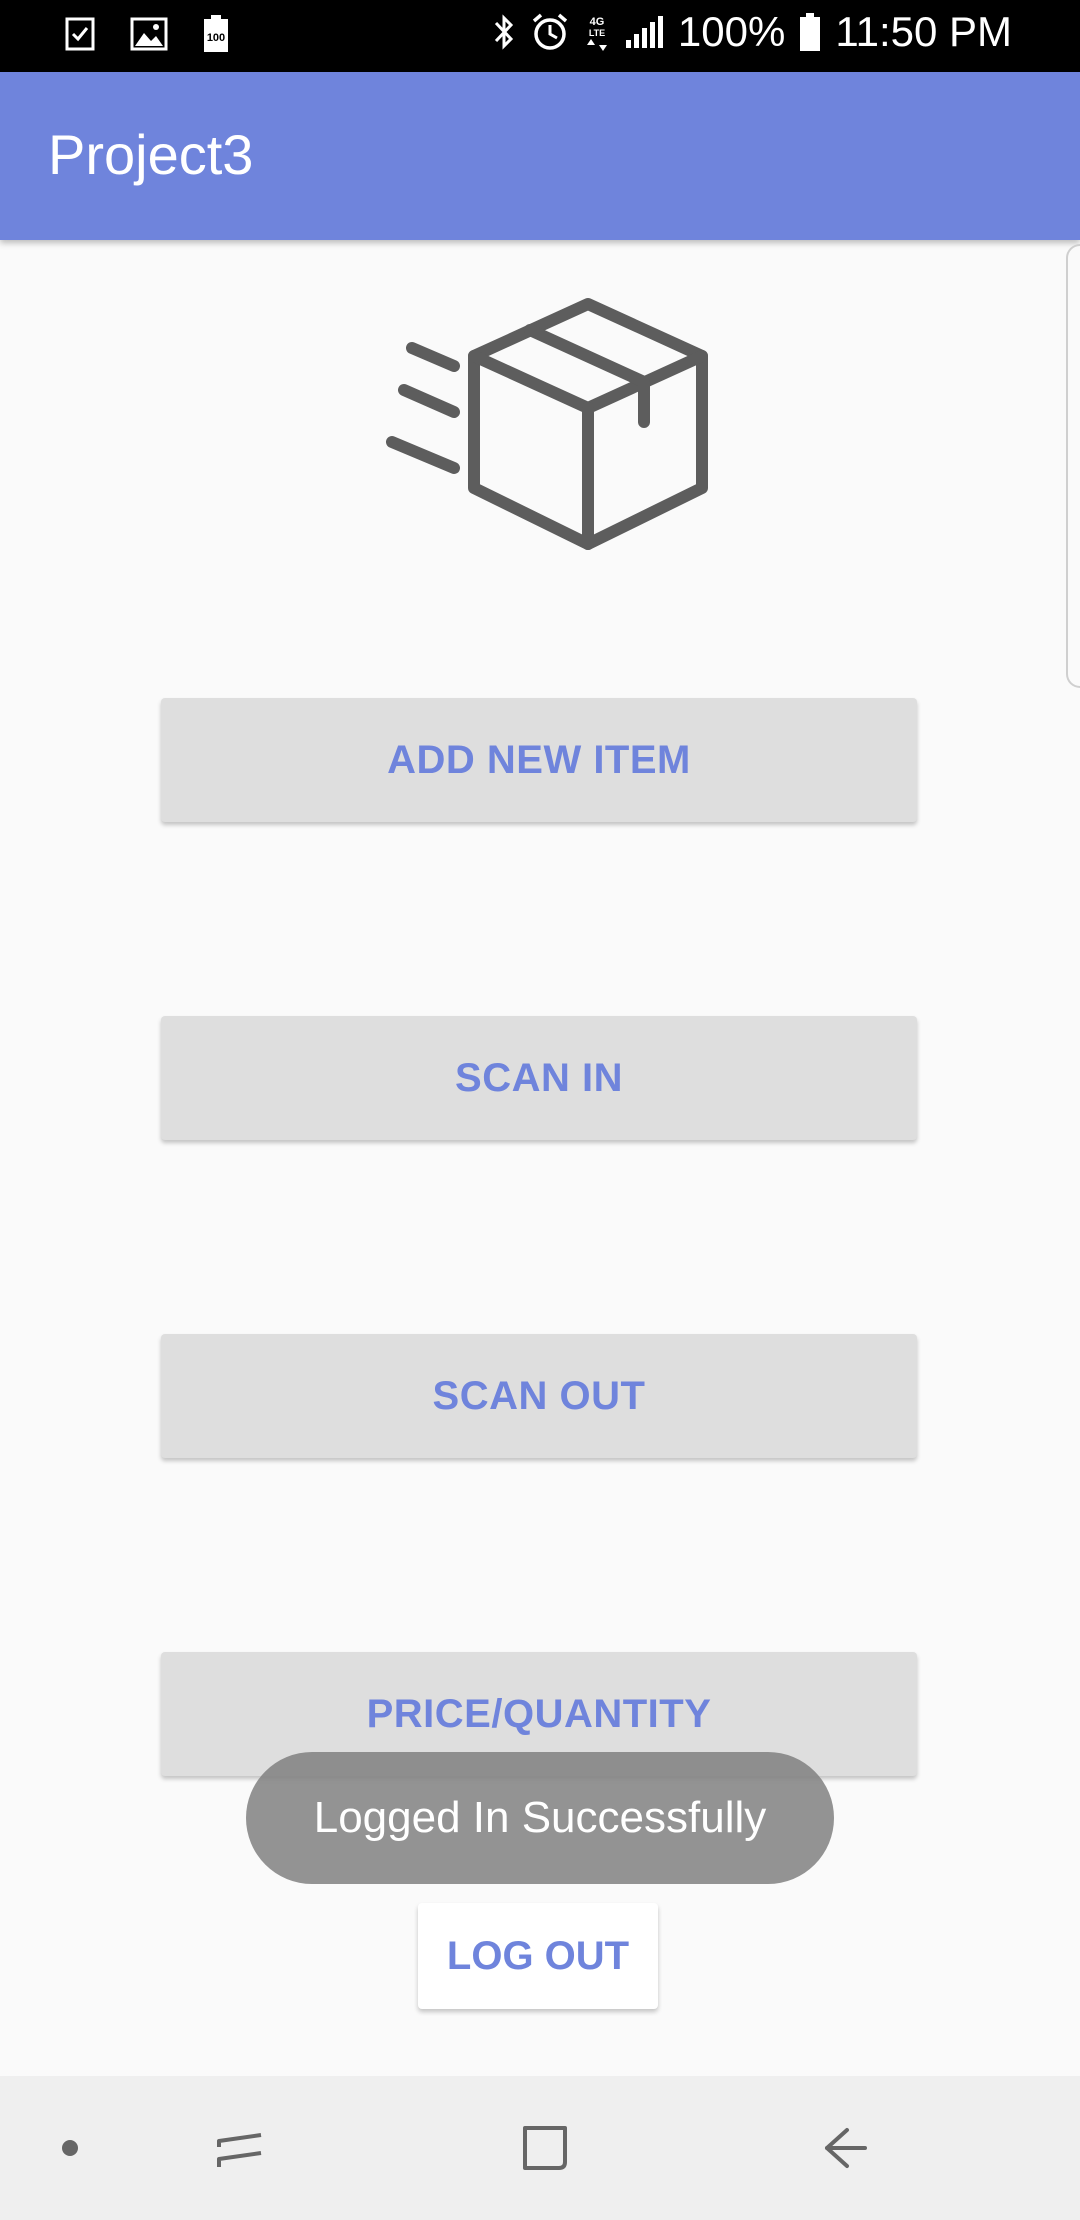  Describe the element at coordinates (539, 760) in the screenshot. I see `add-new-item-button: ADD NEW ITEM` at that location.